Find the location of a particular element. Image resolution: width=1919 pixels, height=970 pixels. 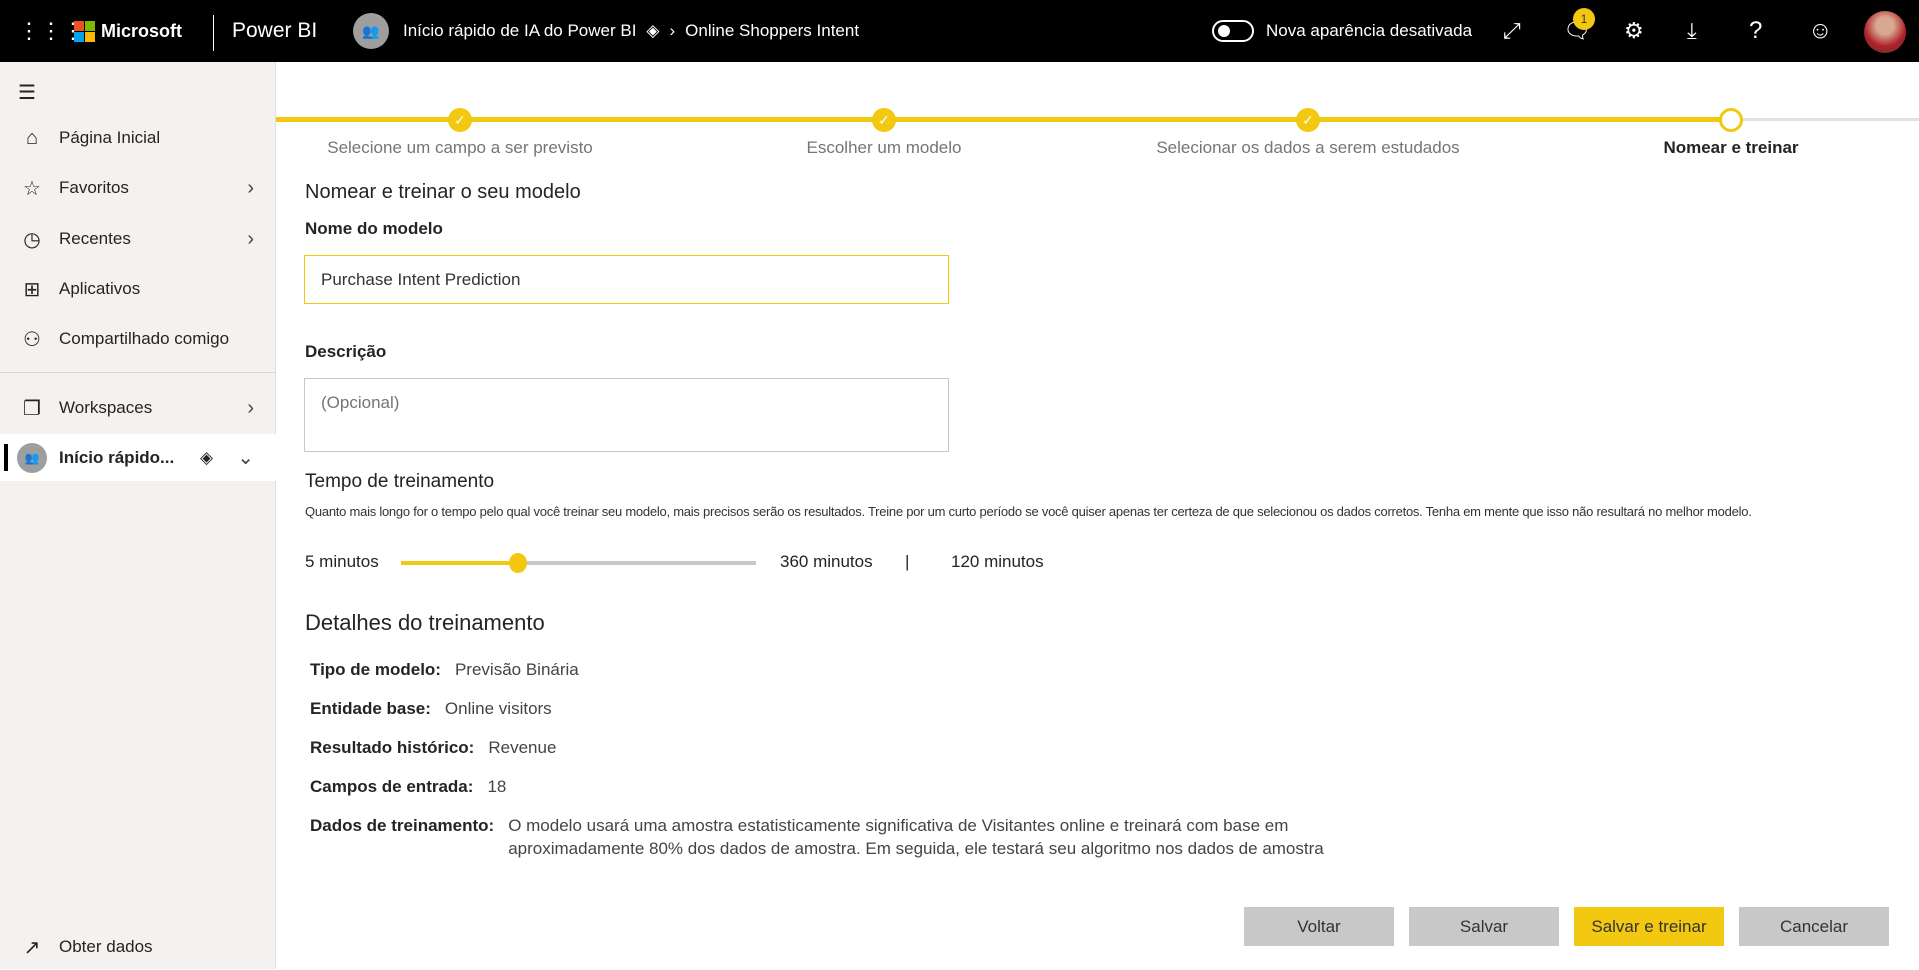

back-button: Voltar is located at coordinates (1319, 926).